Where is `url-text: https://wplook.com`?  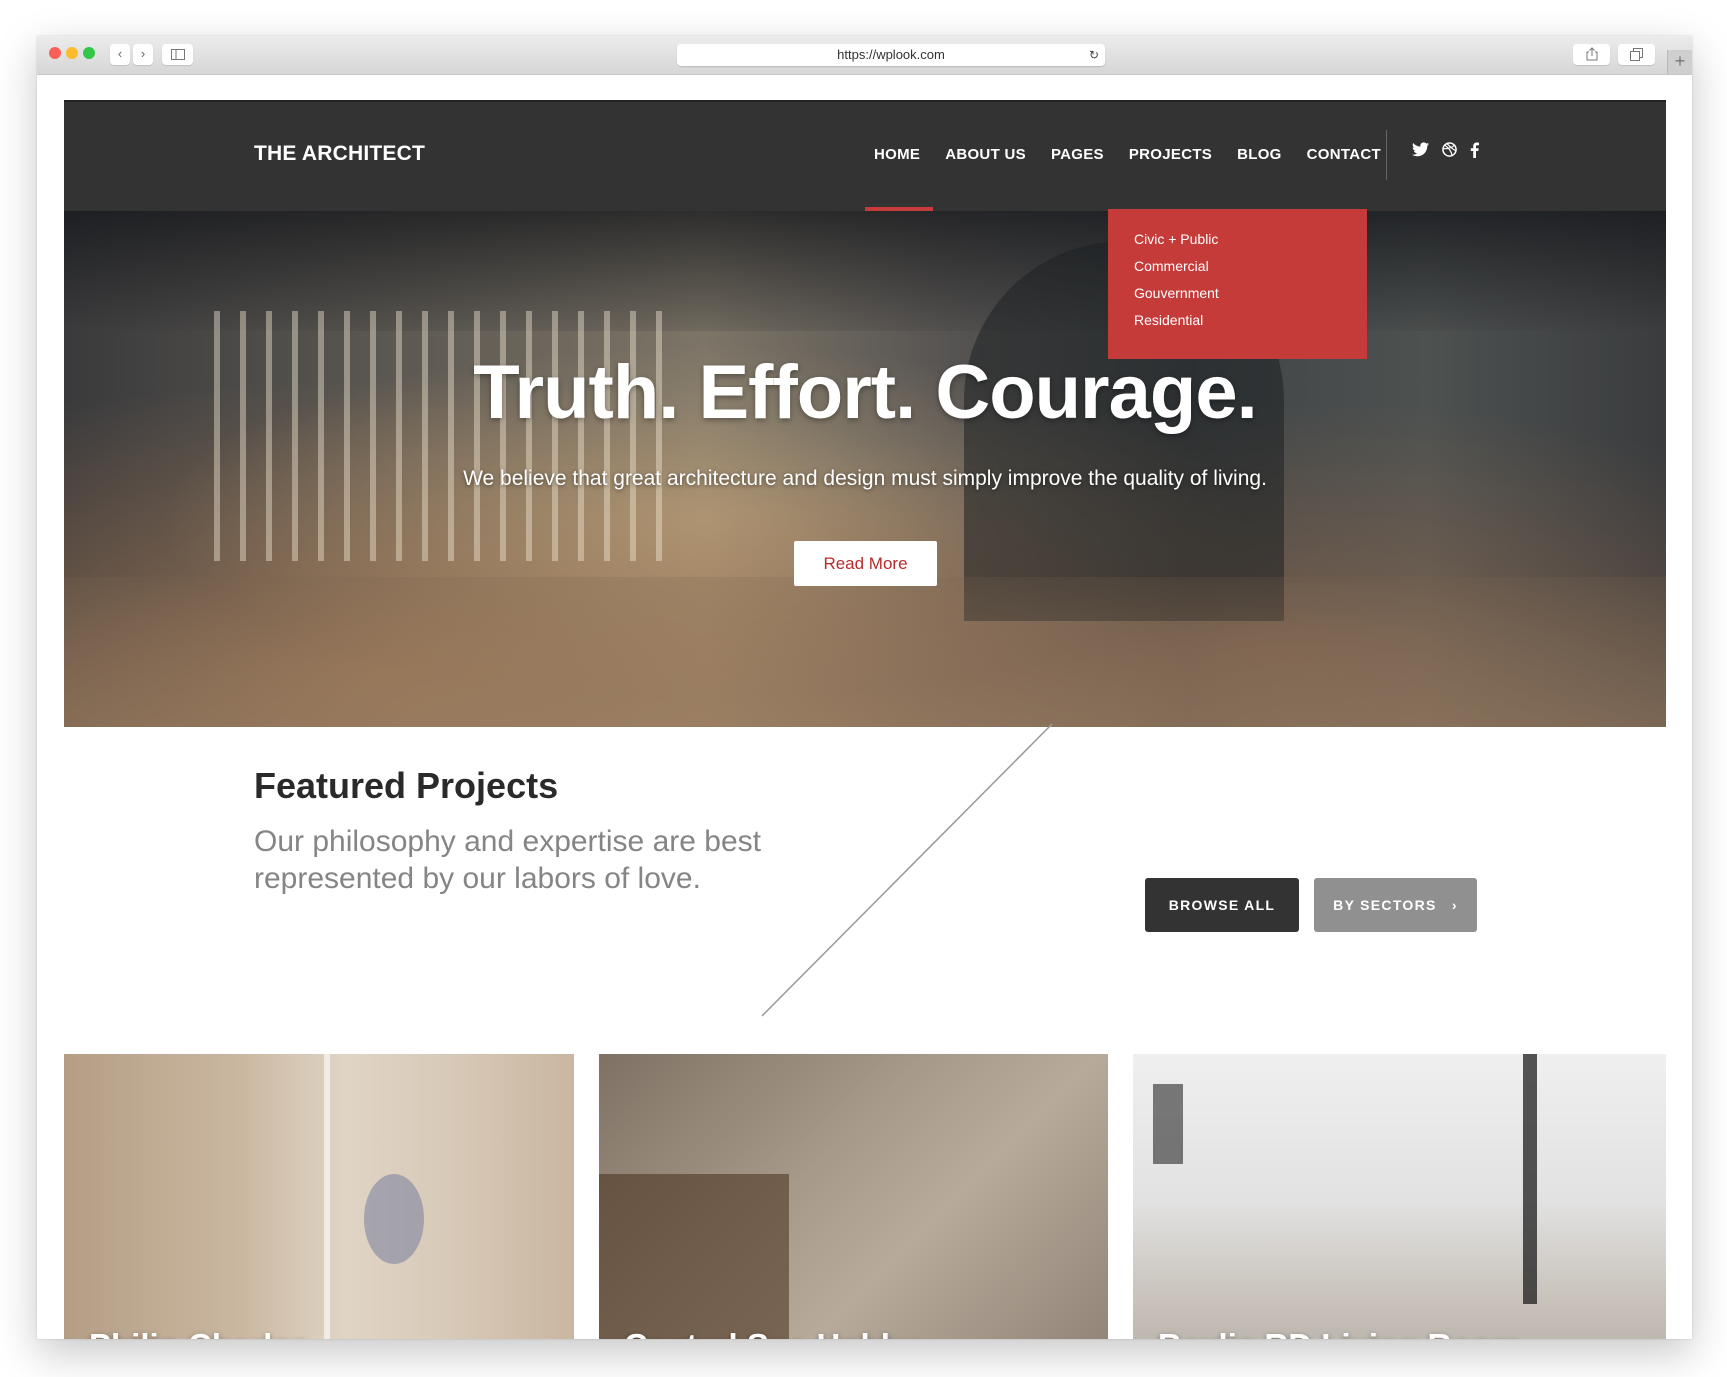
url-text: https://wplook.com is located at coordinates (891, 54).